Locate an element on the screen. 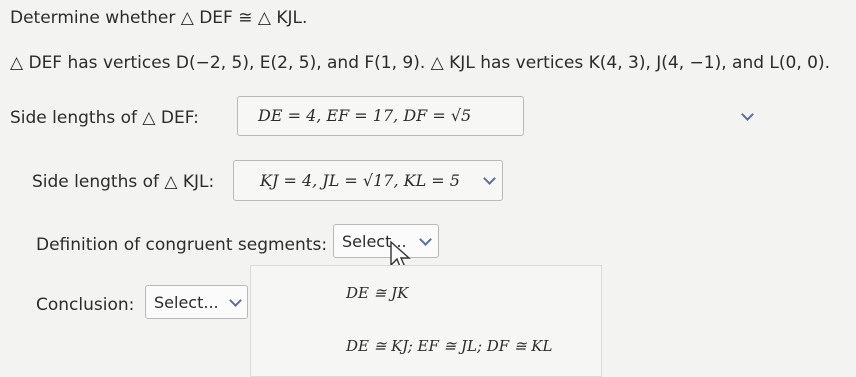 The width and height of the screenshot is (856, 377). definition-label: Definition of congruent segments: is located at coordinates (182, 245).